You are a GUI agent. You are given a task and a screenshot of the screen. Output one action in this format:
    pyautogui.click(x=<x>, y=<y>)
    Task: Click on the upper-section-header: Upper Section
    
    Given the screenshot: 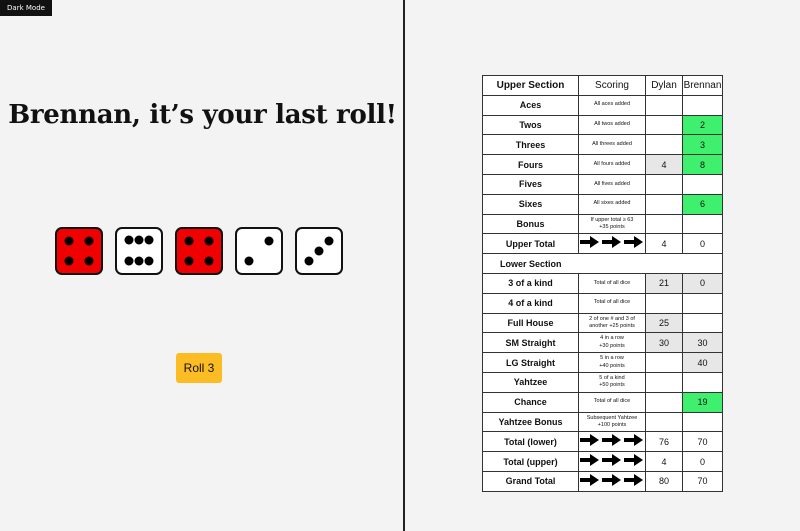 What is the action you would take?
    pyautogui.click(x=530, y=85)
    